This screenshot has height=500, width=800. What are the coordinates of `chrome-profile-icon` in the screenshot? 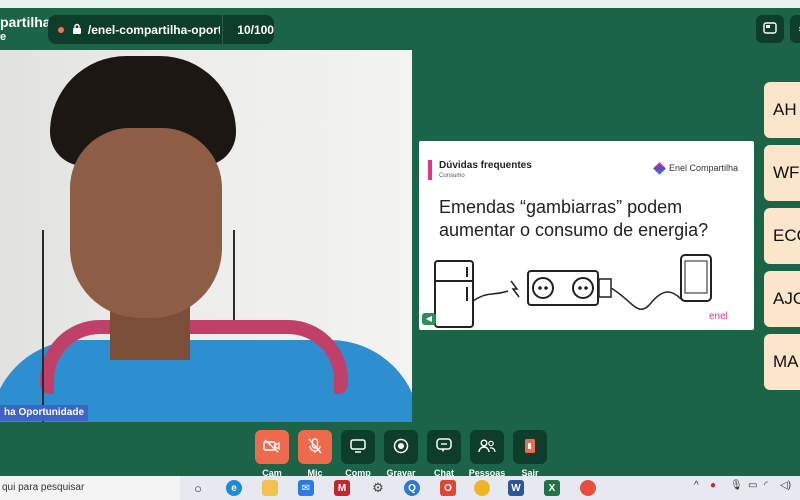 It's located at (588, 488).